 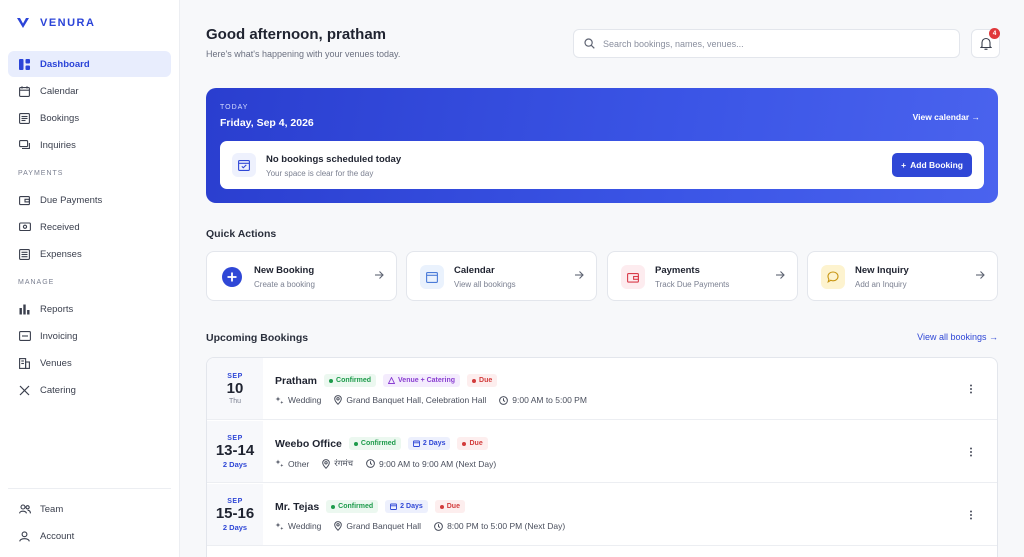 What do you see at coordinates (232, 277) in the screenshot?
I see `plus-circle-icon` at bounding box center [232, 277].